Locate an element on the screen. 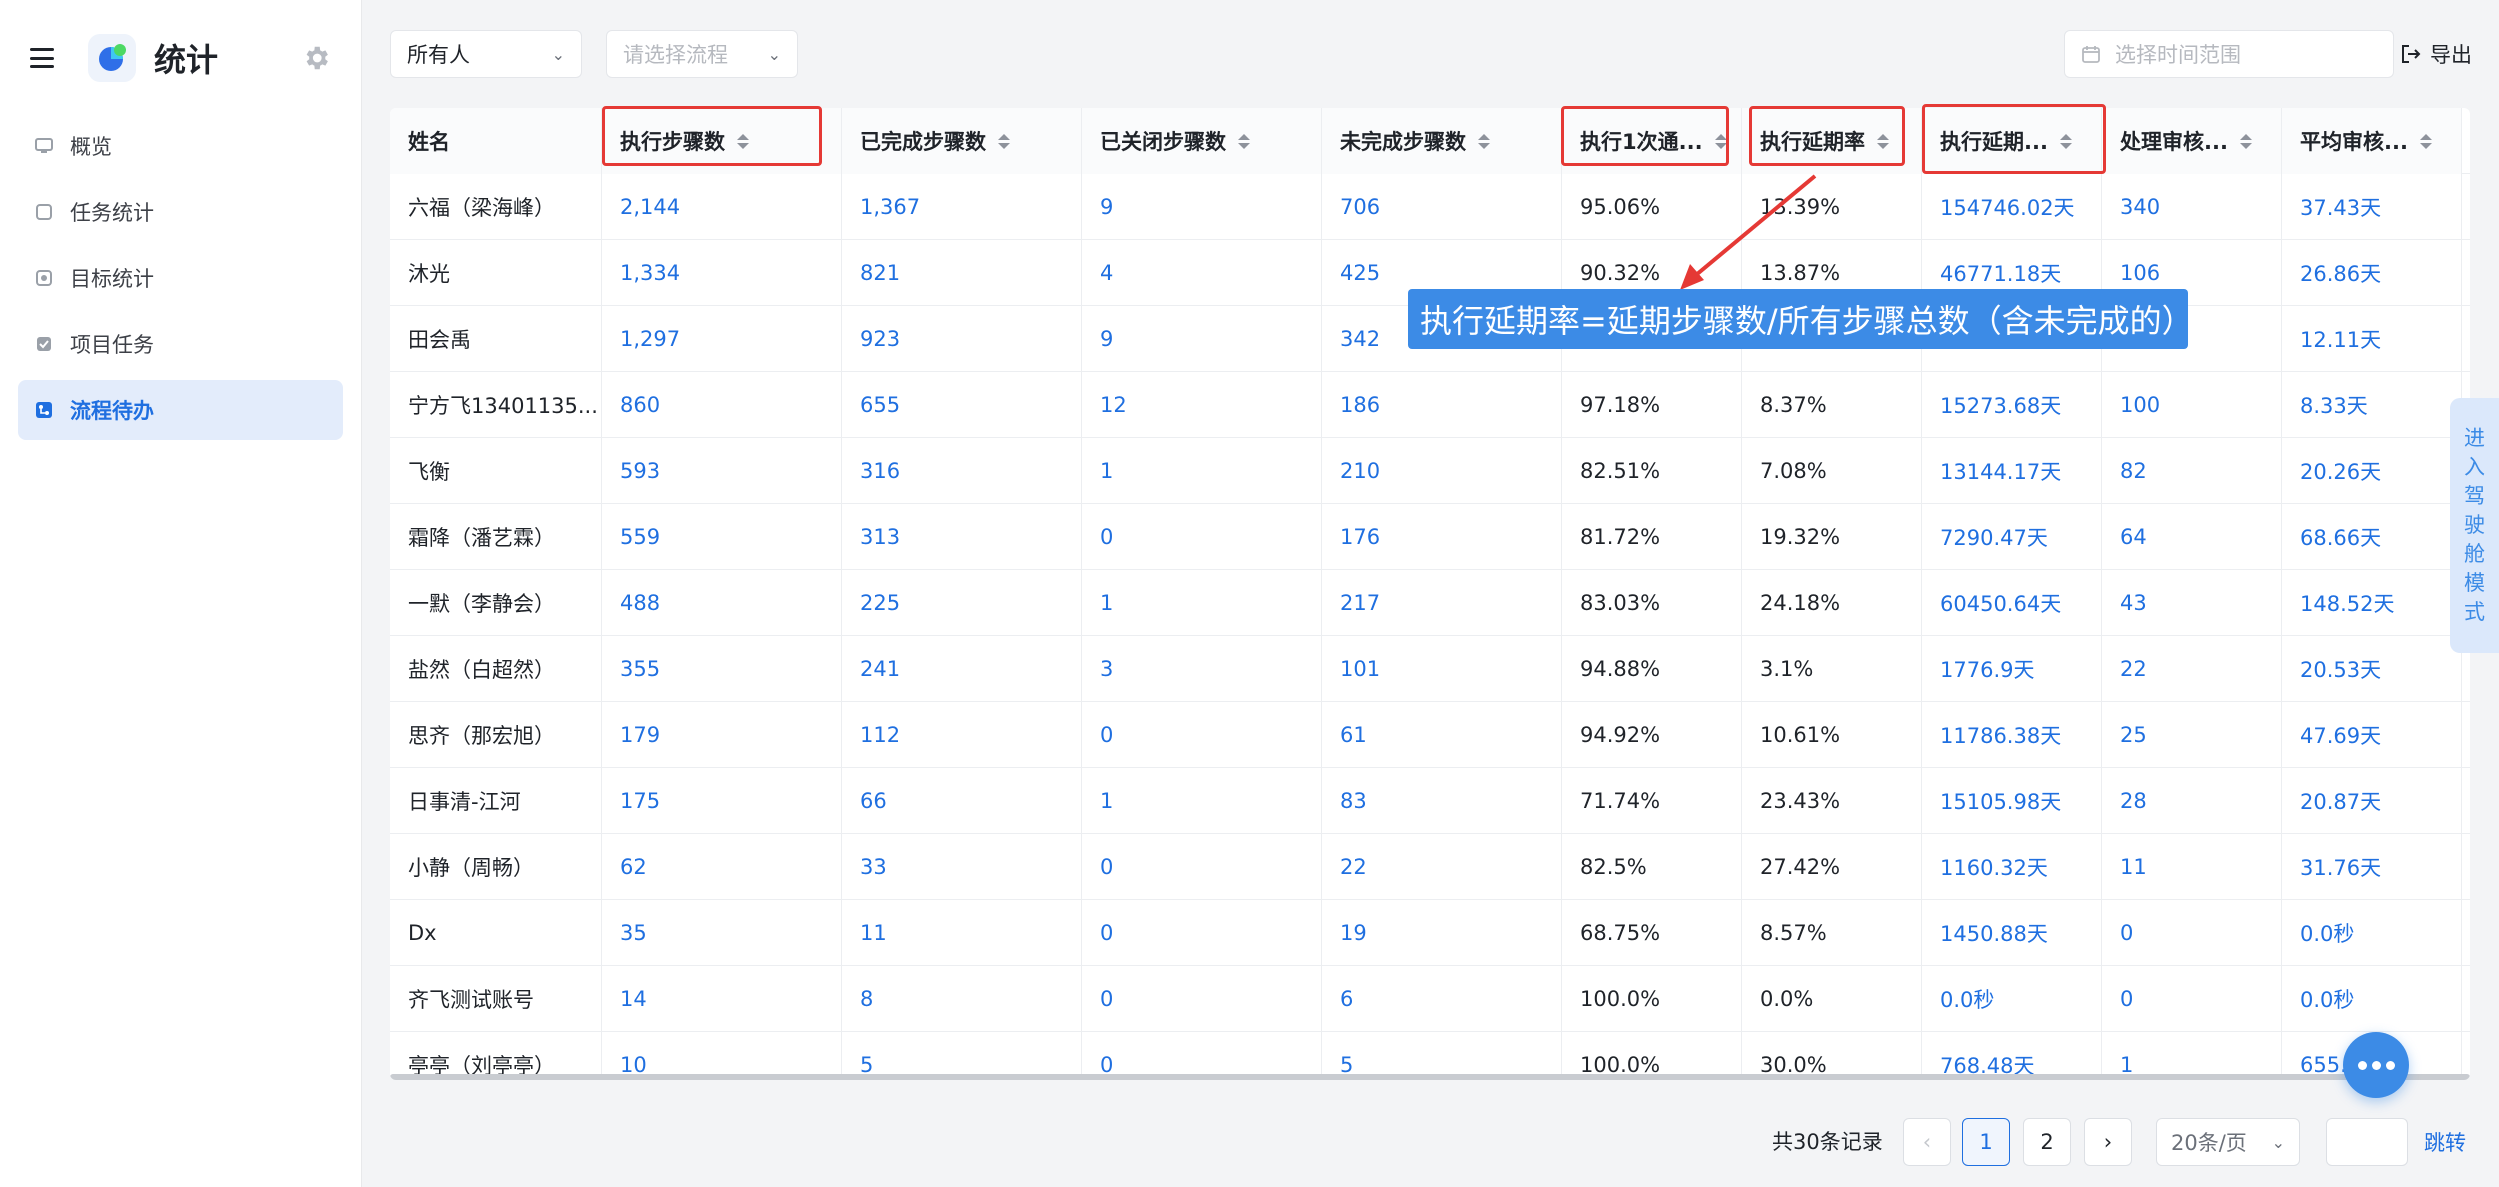 This screenshot has height=1187, width=2499. table-cell: 225 is located at coordinates (962, 603).